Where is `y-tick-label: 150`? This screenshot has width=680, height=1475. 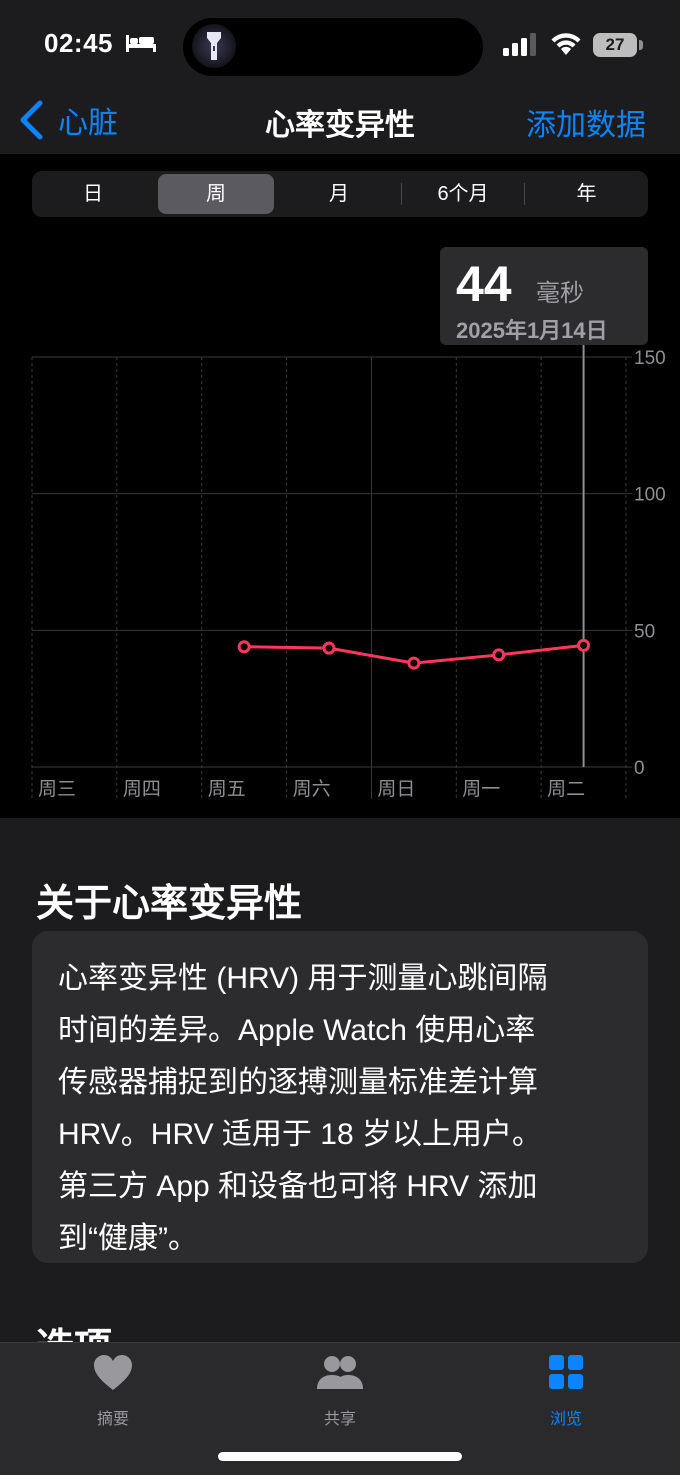
y-tick-label: 150 is located at coordinates (650, 358).